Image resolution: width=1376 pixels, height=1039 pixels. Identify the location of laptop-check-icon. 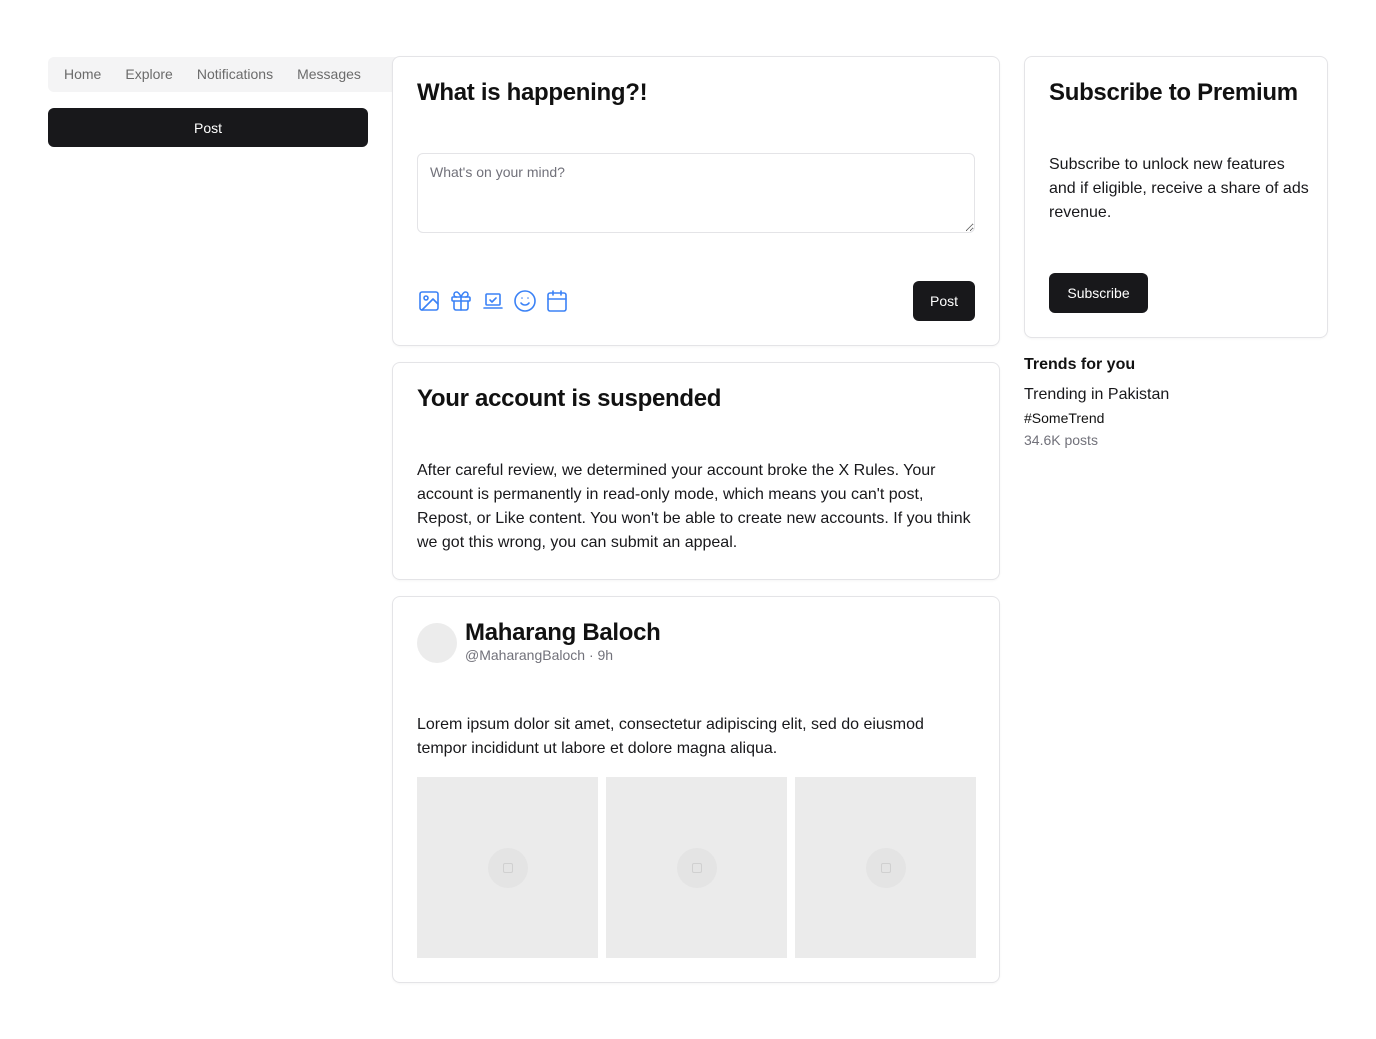
(493, 301).